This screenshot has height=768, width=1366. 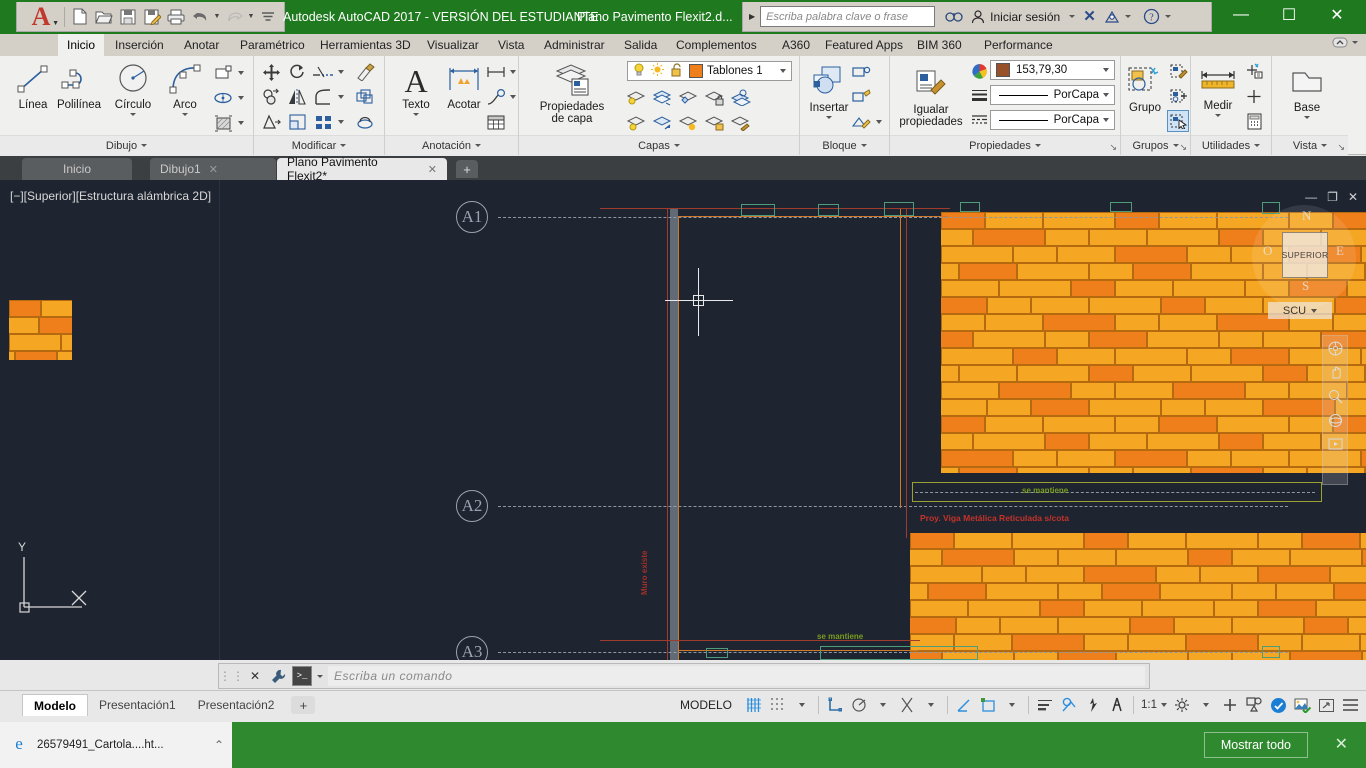 What do you see at coordinates (1306, 216) in the screenshot?
I see `viewcube-north-label: N` at bounding box center [1306, 216].